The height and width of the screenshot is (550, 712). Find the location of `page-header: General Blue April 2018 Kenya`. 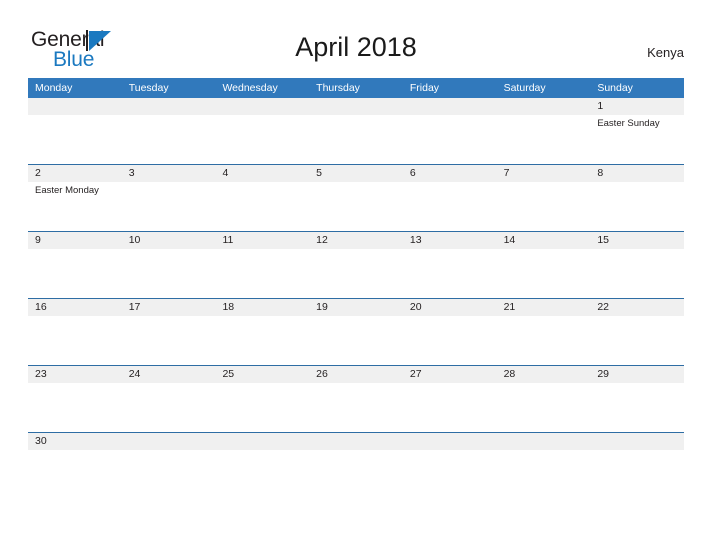

page-header: General Blue April 2018 Kenya is located at coordinates (356, 39).